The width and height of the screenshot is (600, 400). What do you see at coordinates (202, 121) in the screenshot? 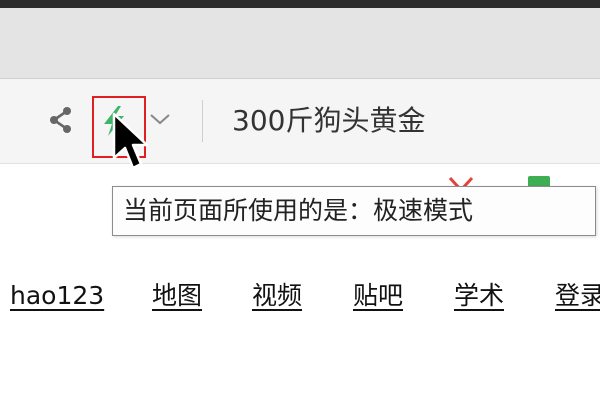
I see `toolbar-divider` at bounding box center [202, 121].